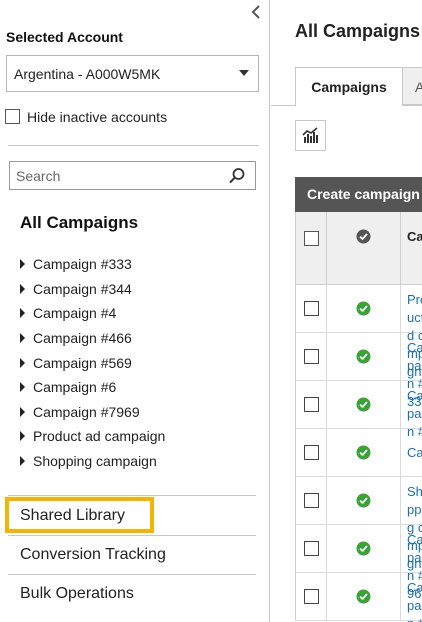 Image resolution: width=422 pixels, height=622 pixels. Describe the element at coordinates (311, 248) in the screenshot. I see `header-select-cell` at that location.